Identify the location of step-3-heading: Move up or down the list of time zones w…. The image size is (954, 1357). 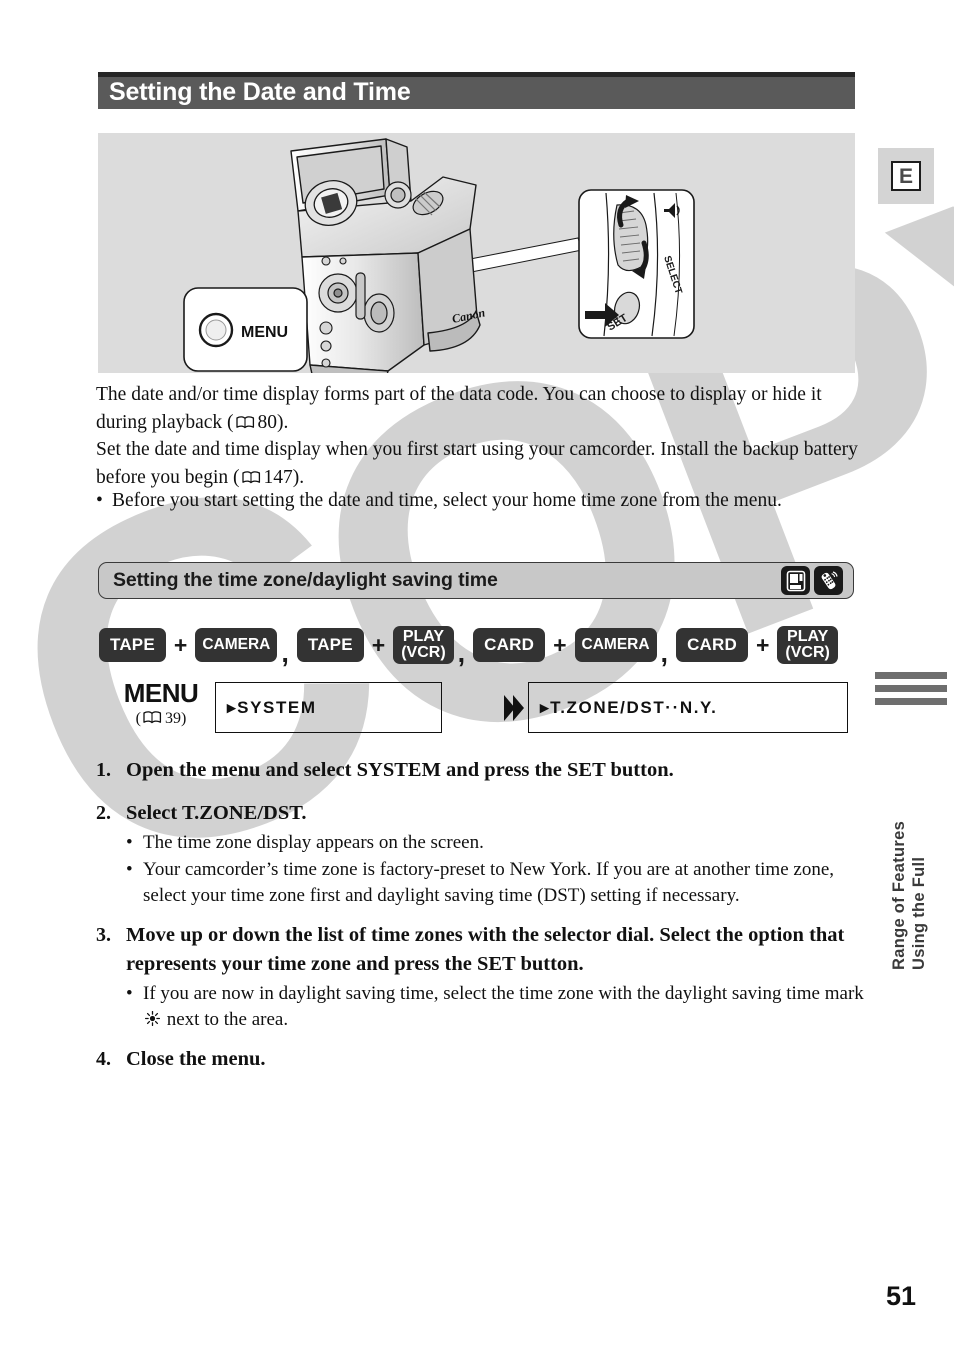
(485, 949).